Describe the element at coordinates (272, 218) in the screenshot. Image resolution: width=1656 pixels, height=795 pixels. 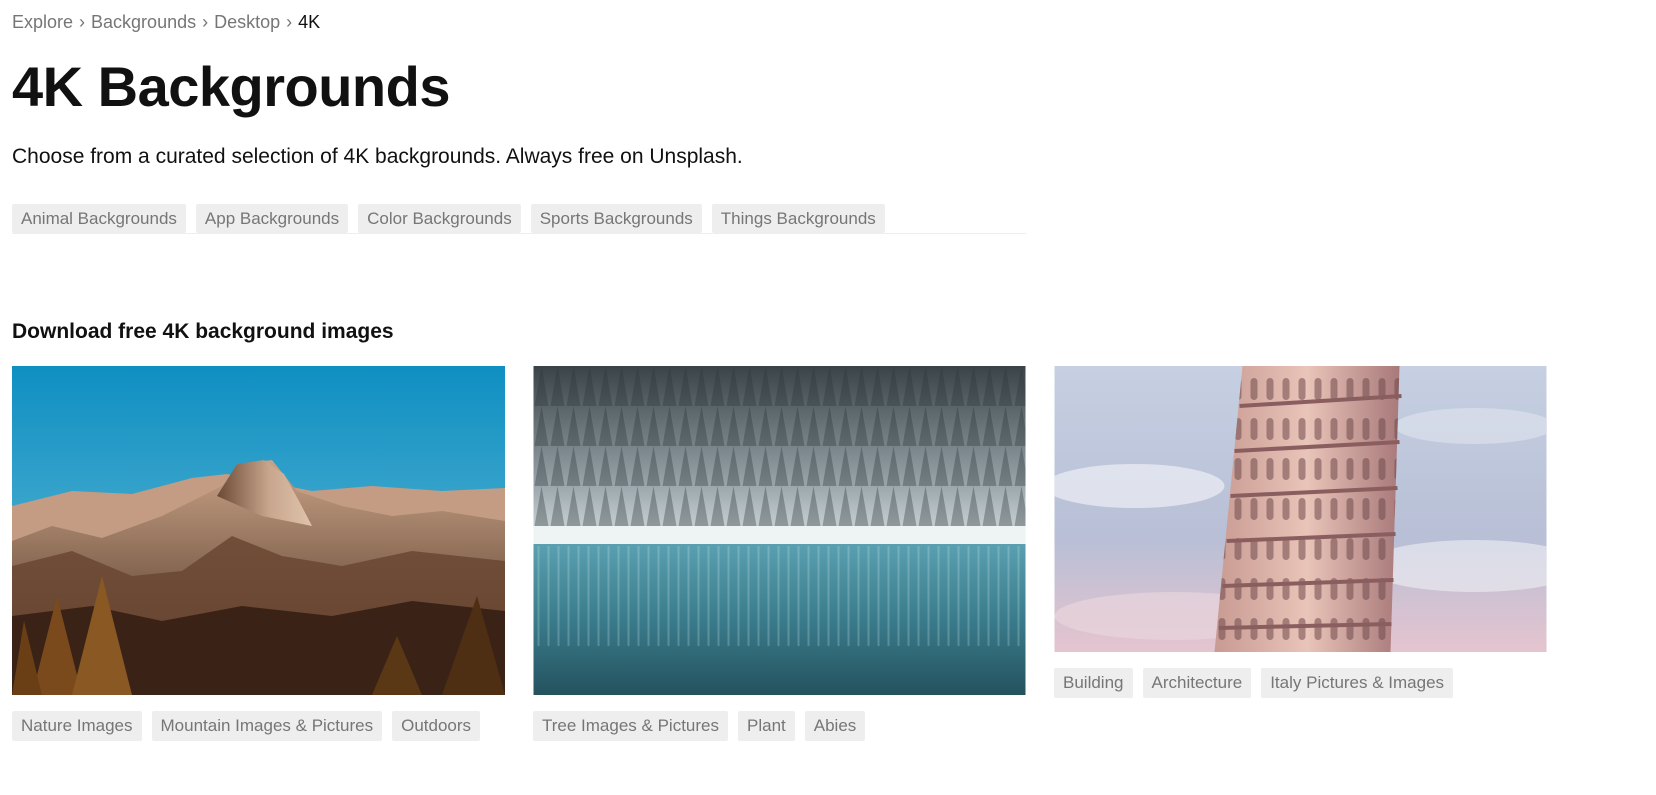
I see `category-chip-app: App Backgrounds` at that location.